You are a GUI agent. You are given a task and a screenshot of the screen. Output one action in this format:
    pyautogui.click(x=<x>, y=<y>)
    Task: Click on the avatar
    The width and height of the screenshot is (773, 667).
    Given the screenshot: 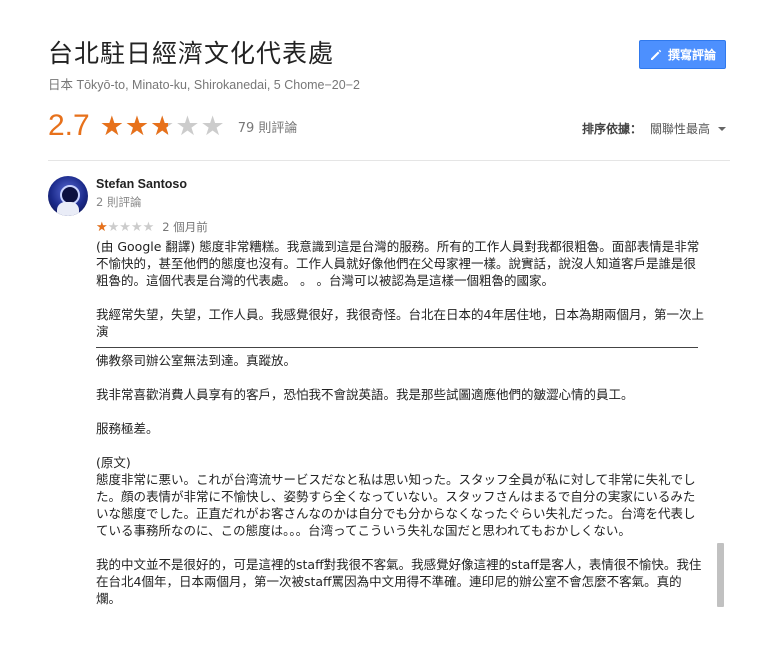 What is the action you would take?
    pyautogui.click(x=68, y=196)
    